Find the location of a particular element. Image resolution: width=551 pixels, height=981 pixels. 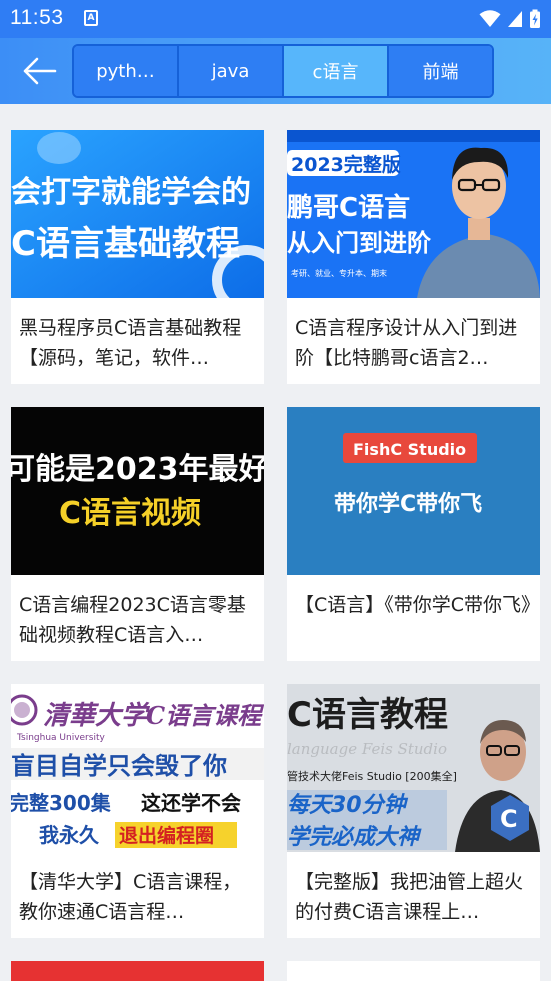

video-thumbnail: 会打字就能学会的 C语言基础教程 is located at coordinates (137, 214).